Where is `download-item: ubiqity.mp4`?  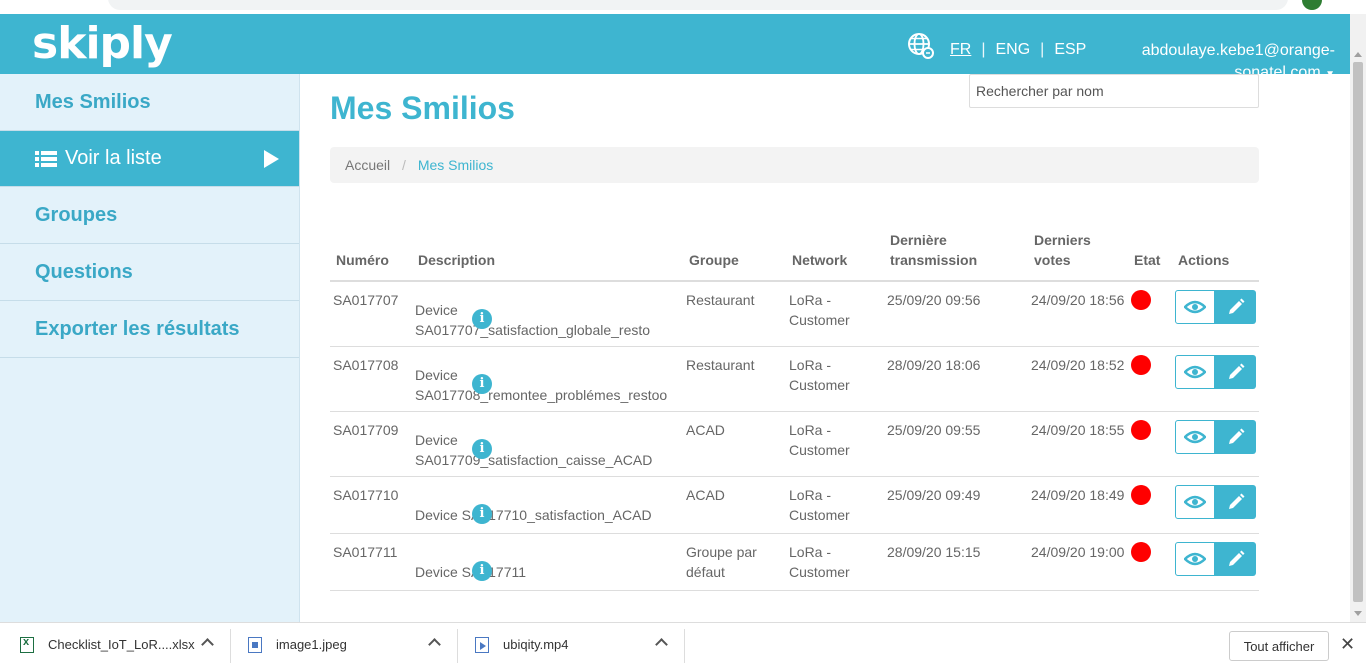
download-item: ubiqity.mp4 is located at coordinates (575, 644).